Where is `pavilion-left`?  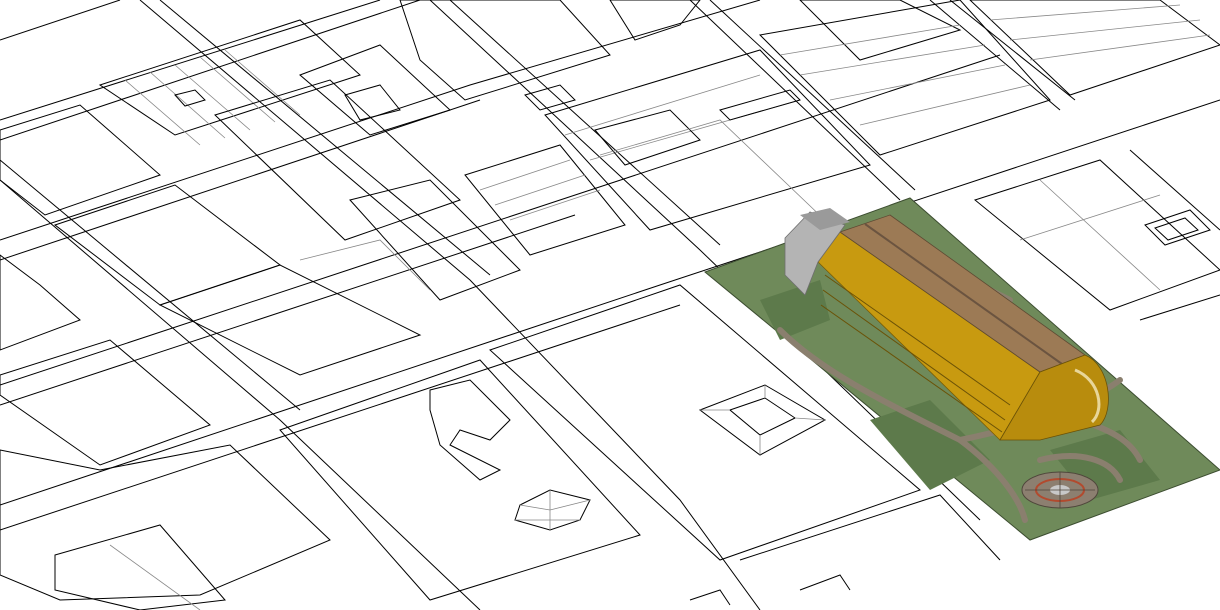
pavilion-left is located at coordinates (552, 510).